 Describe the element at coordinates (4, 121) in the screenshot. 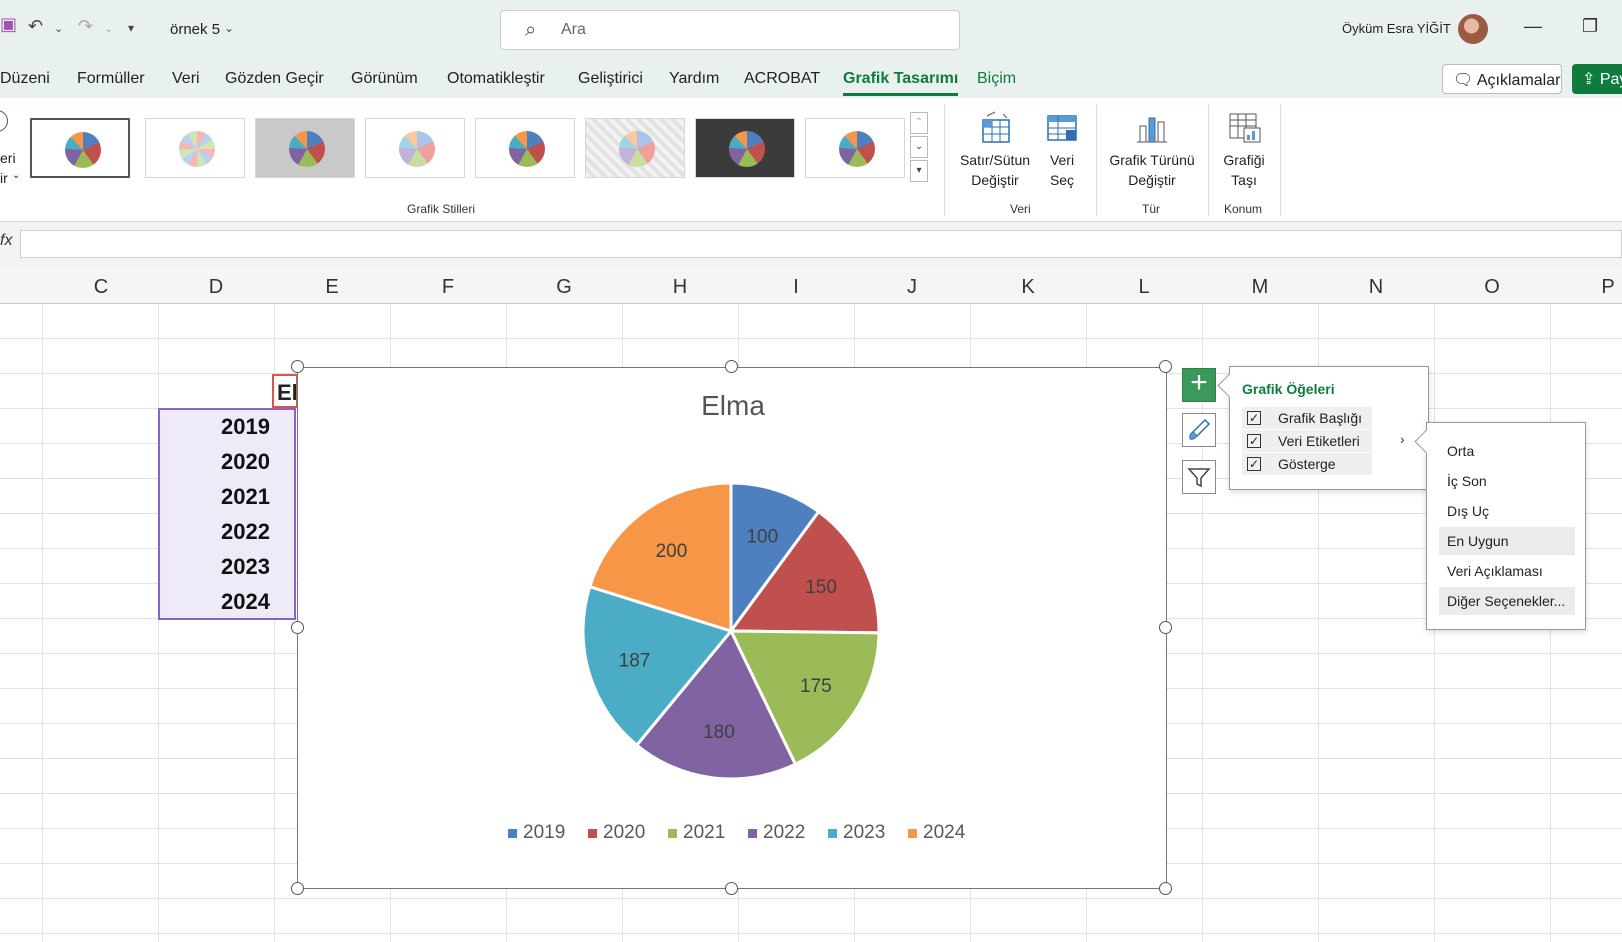

I see `quick-layout-icon` at that location.